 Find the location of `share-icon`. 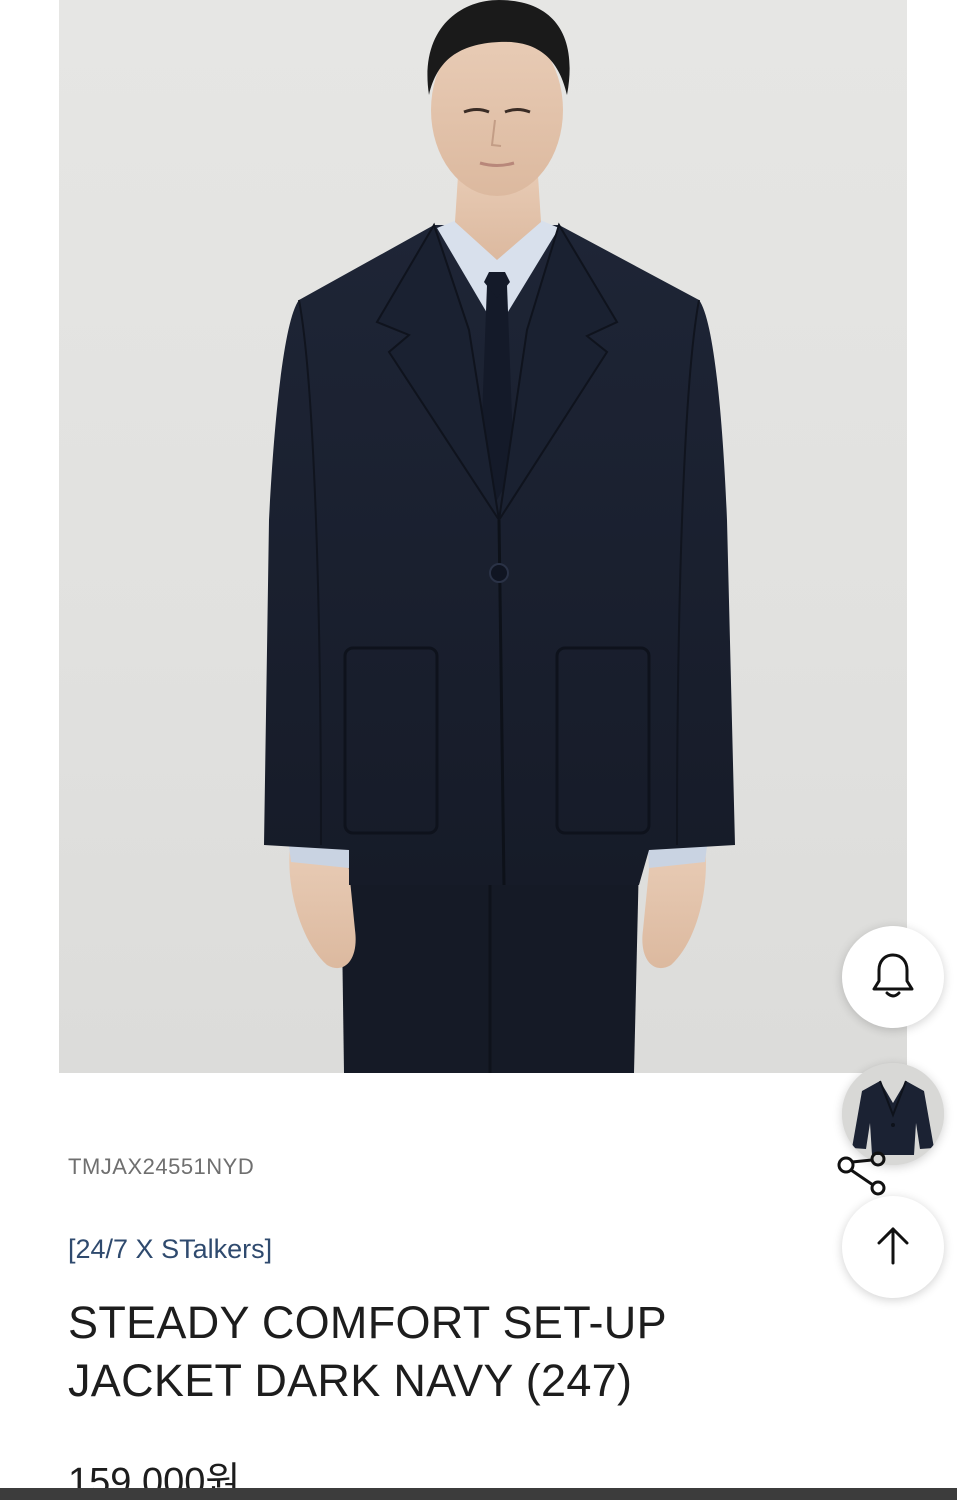

share-icon is located at coordinates (862, 1176).